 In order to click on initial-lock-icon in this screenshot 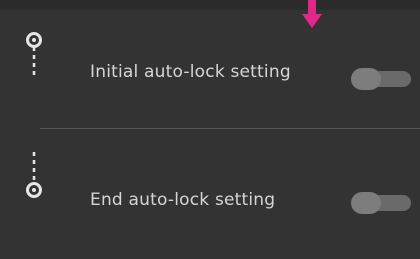, I will do `click(34, 54)`.